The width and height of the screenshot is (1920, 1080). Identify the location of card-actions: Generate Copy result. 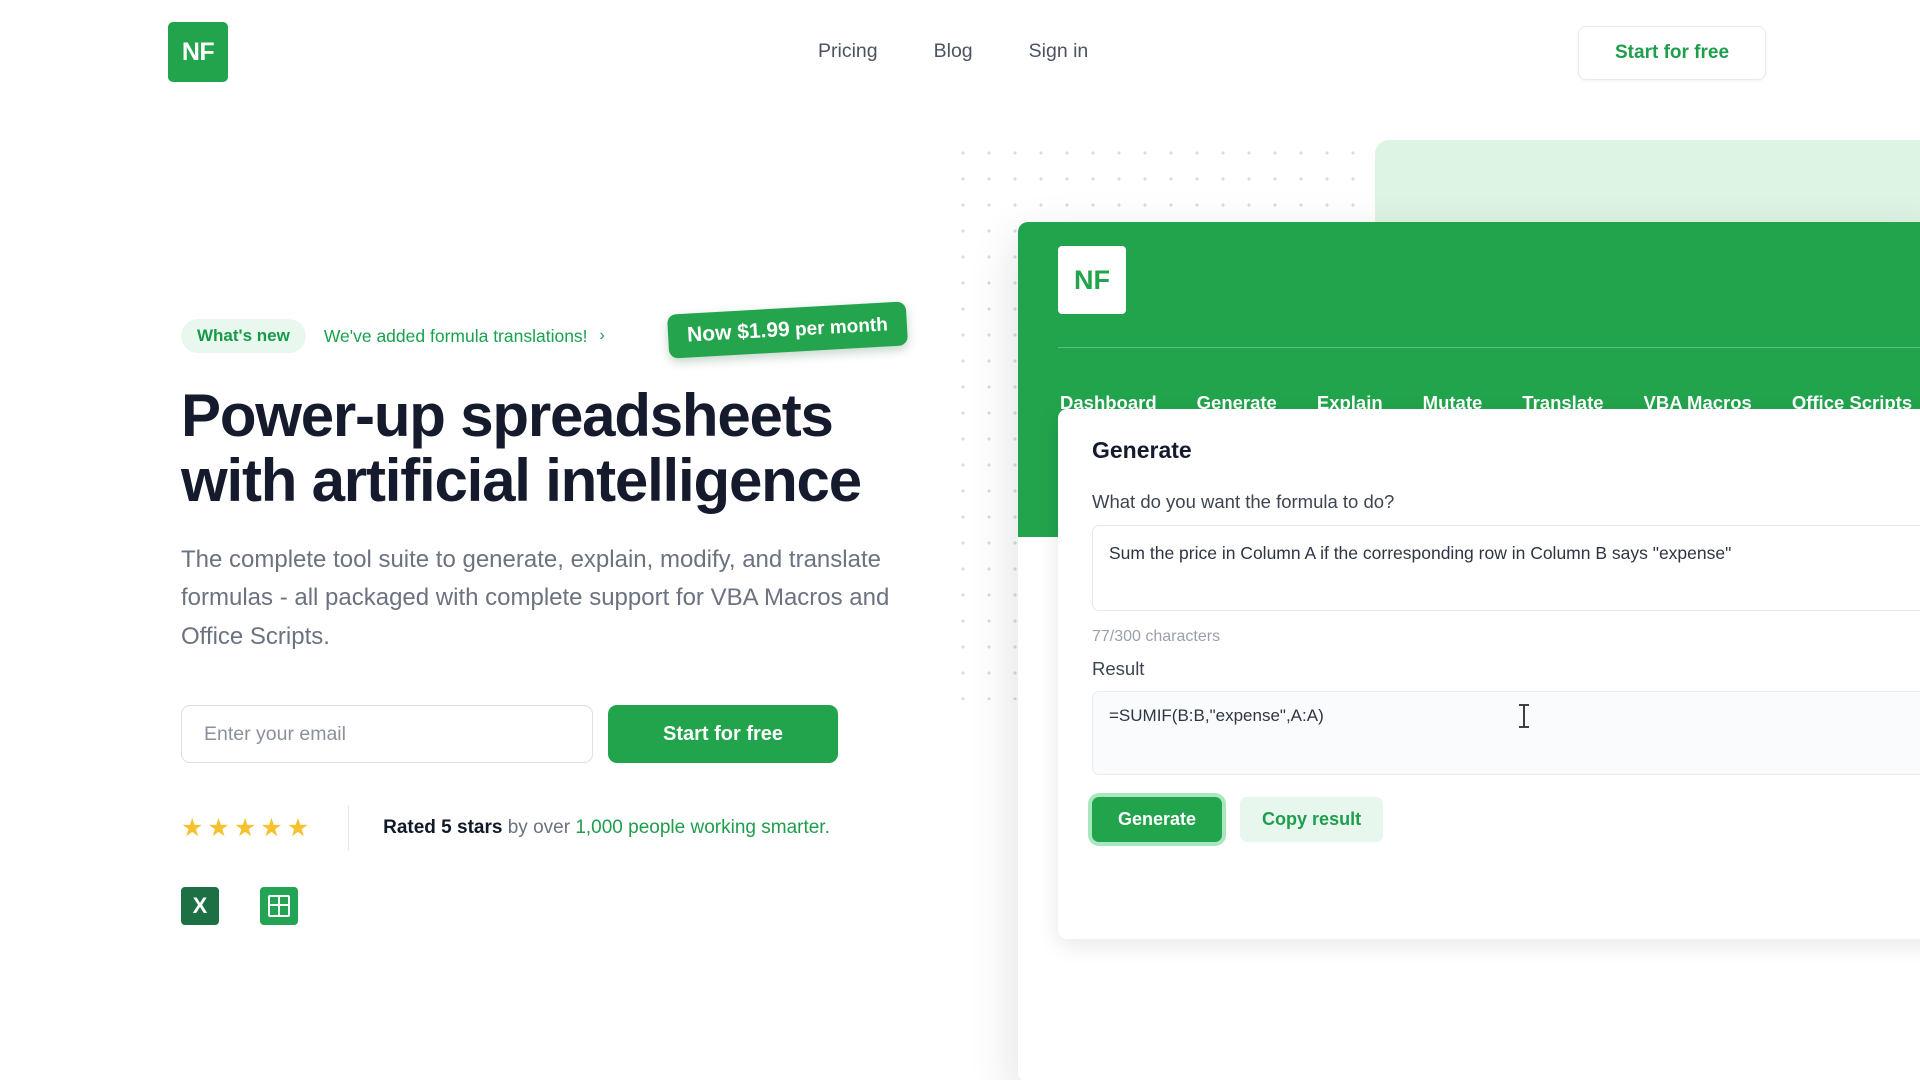
(1506, 819).